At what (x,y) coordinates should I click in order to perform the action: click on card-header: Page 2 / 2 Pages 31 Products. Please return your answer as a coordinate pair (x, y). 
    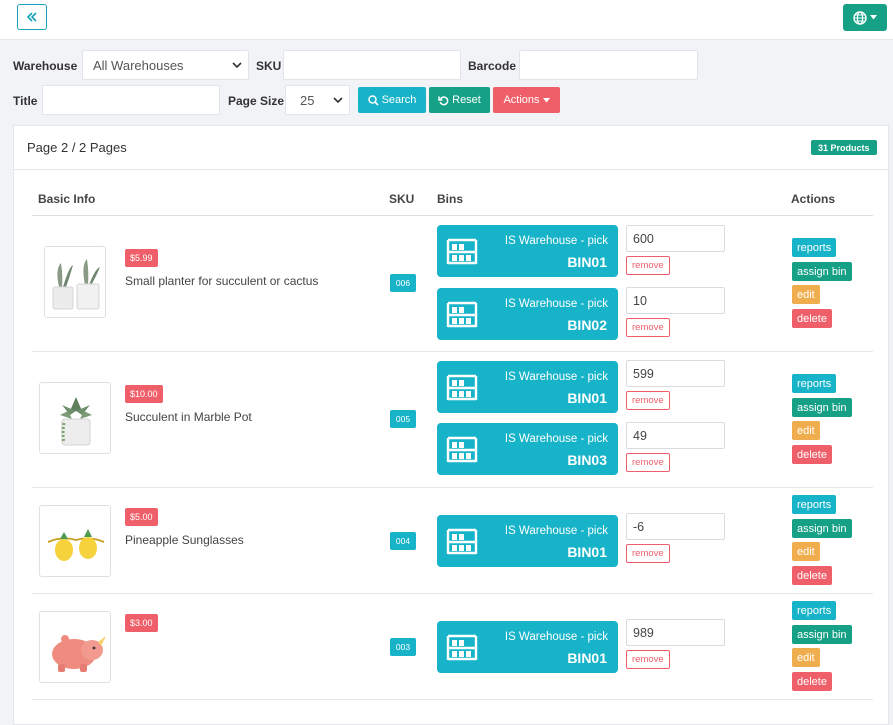
    Looking at the image, I should click on (451, 148).